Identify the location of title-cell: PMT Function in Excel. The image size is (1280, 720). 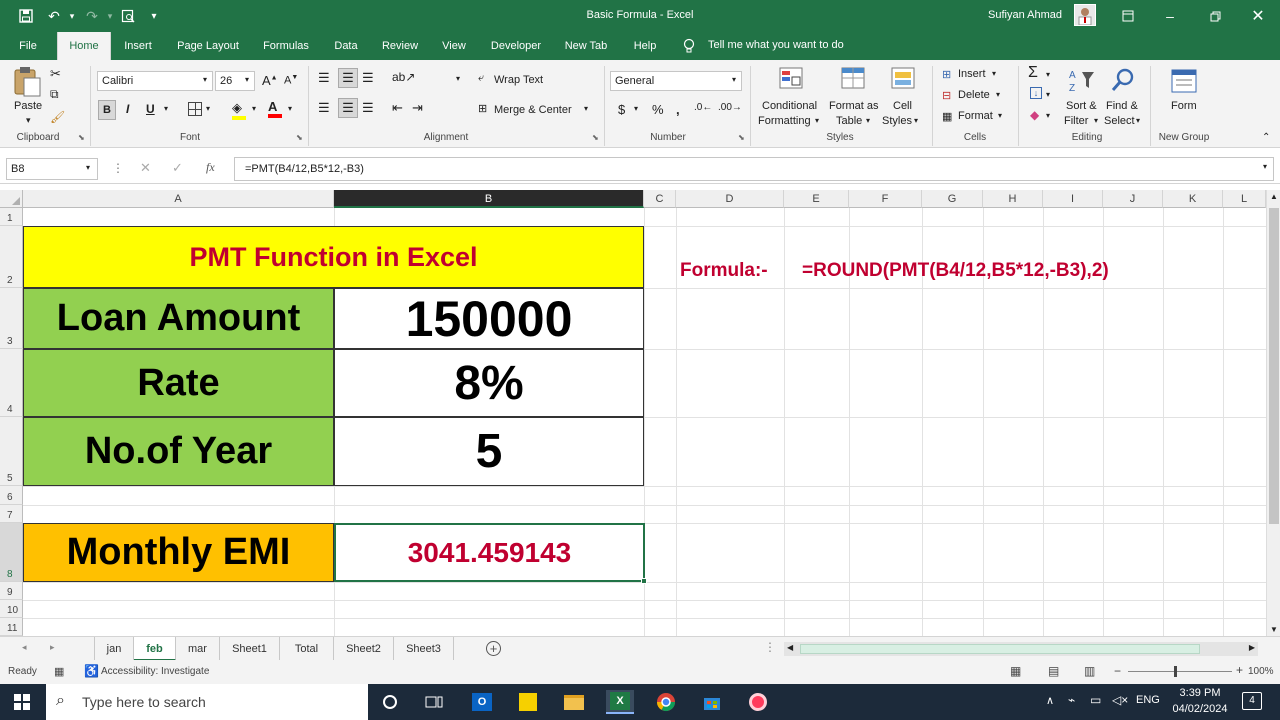
(333, 257).